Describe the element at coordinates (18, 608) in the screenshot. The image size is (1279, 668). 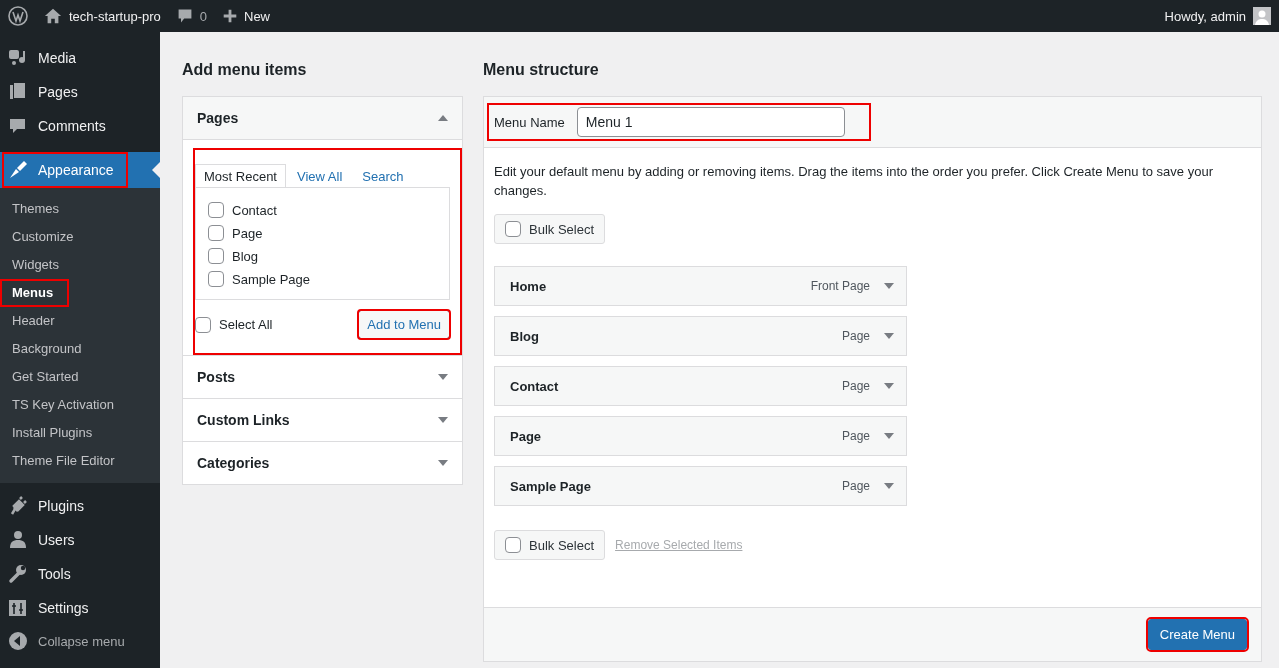
I see `settings-icon` at that location.